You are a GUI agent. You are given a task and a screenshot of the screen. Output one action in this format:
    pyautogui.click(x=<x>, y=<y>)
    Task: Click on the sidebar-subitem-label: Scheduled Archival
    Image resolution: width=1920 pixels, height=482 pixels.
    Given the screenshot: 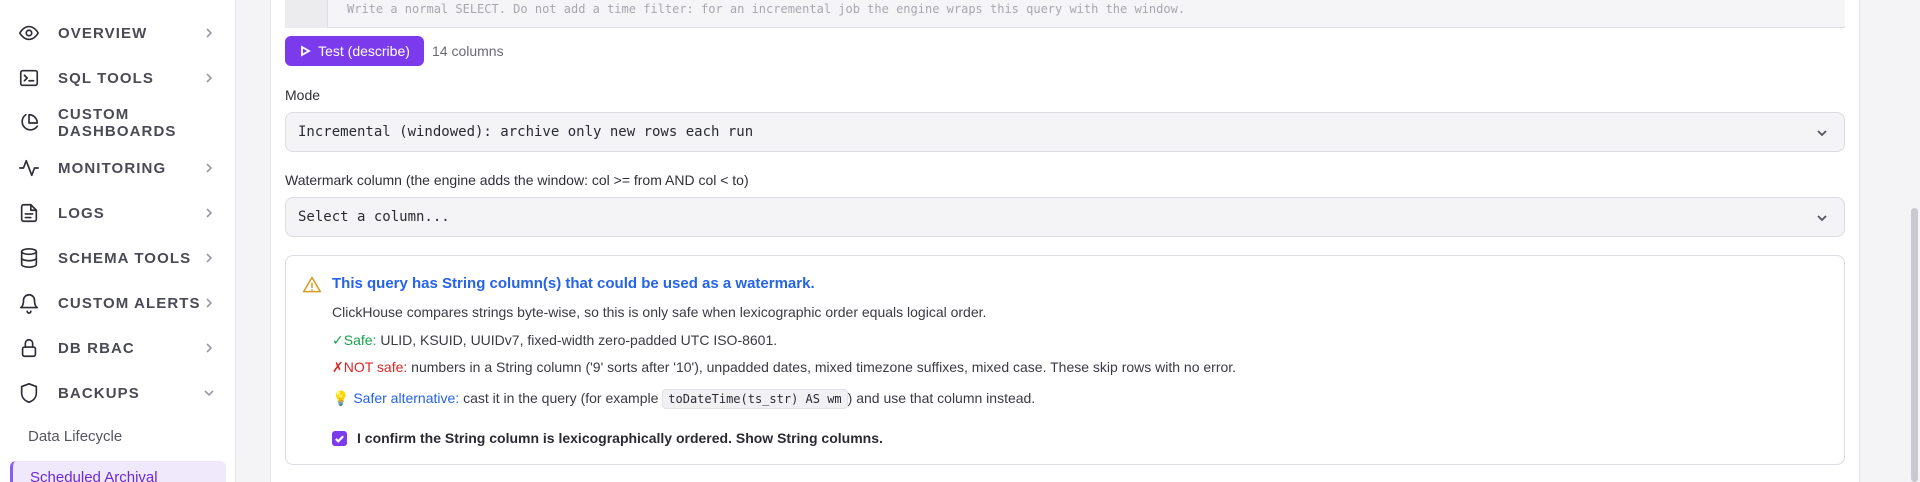 What is the action you would take?
    pyautogui.click(x=94, y=475)
    